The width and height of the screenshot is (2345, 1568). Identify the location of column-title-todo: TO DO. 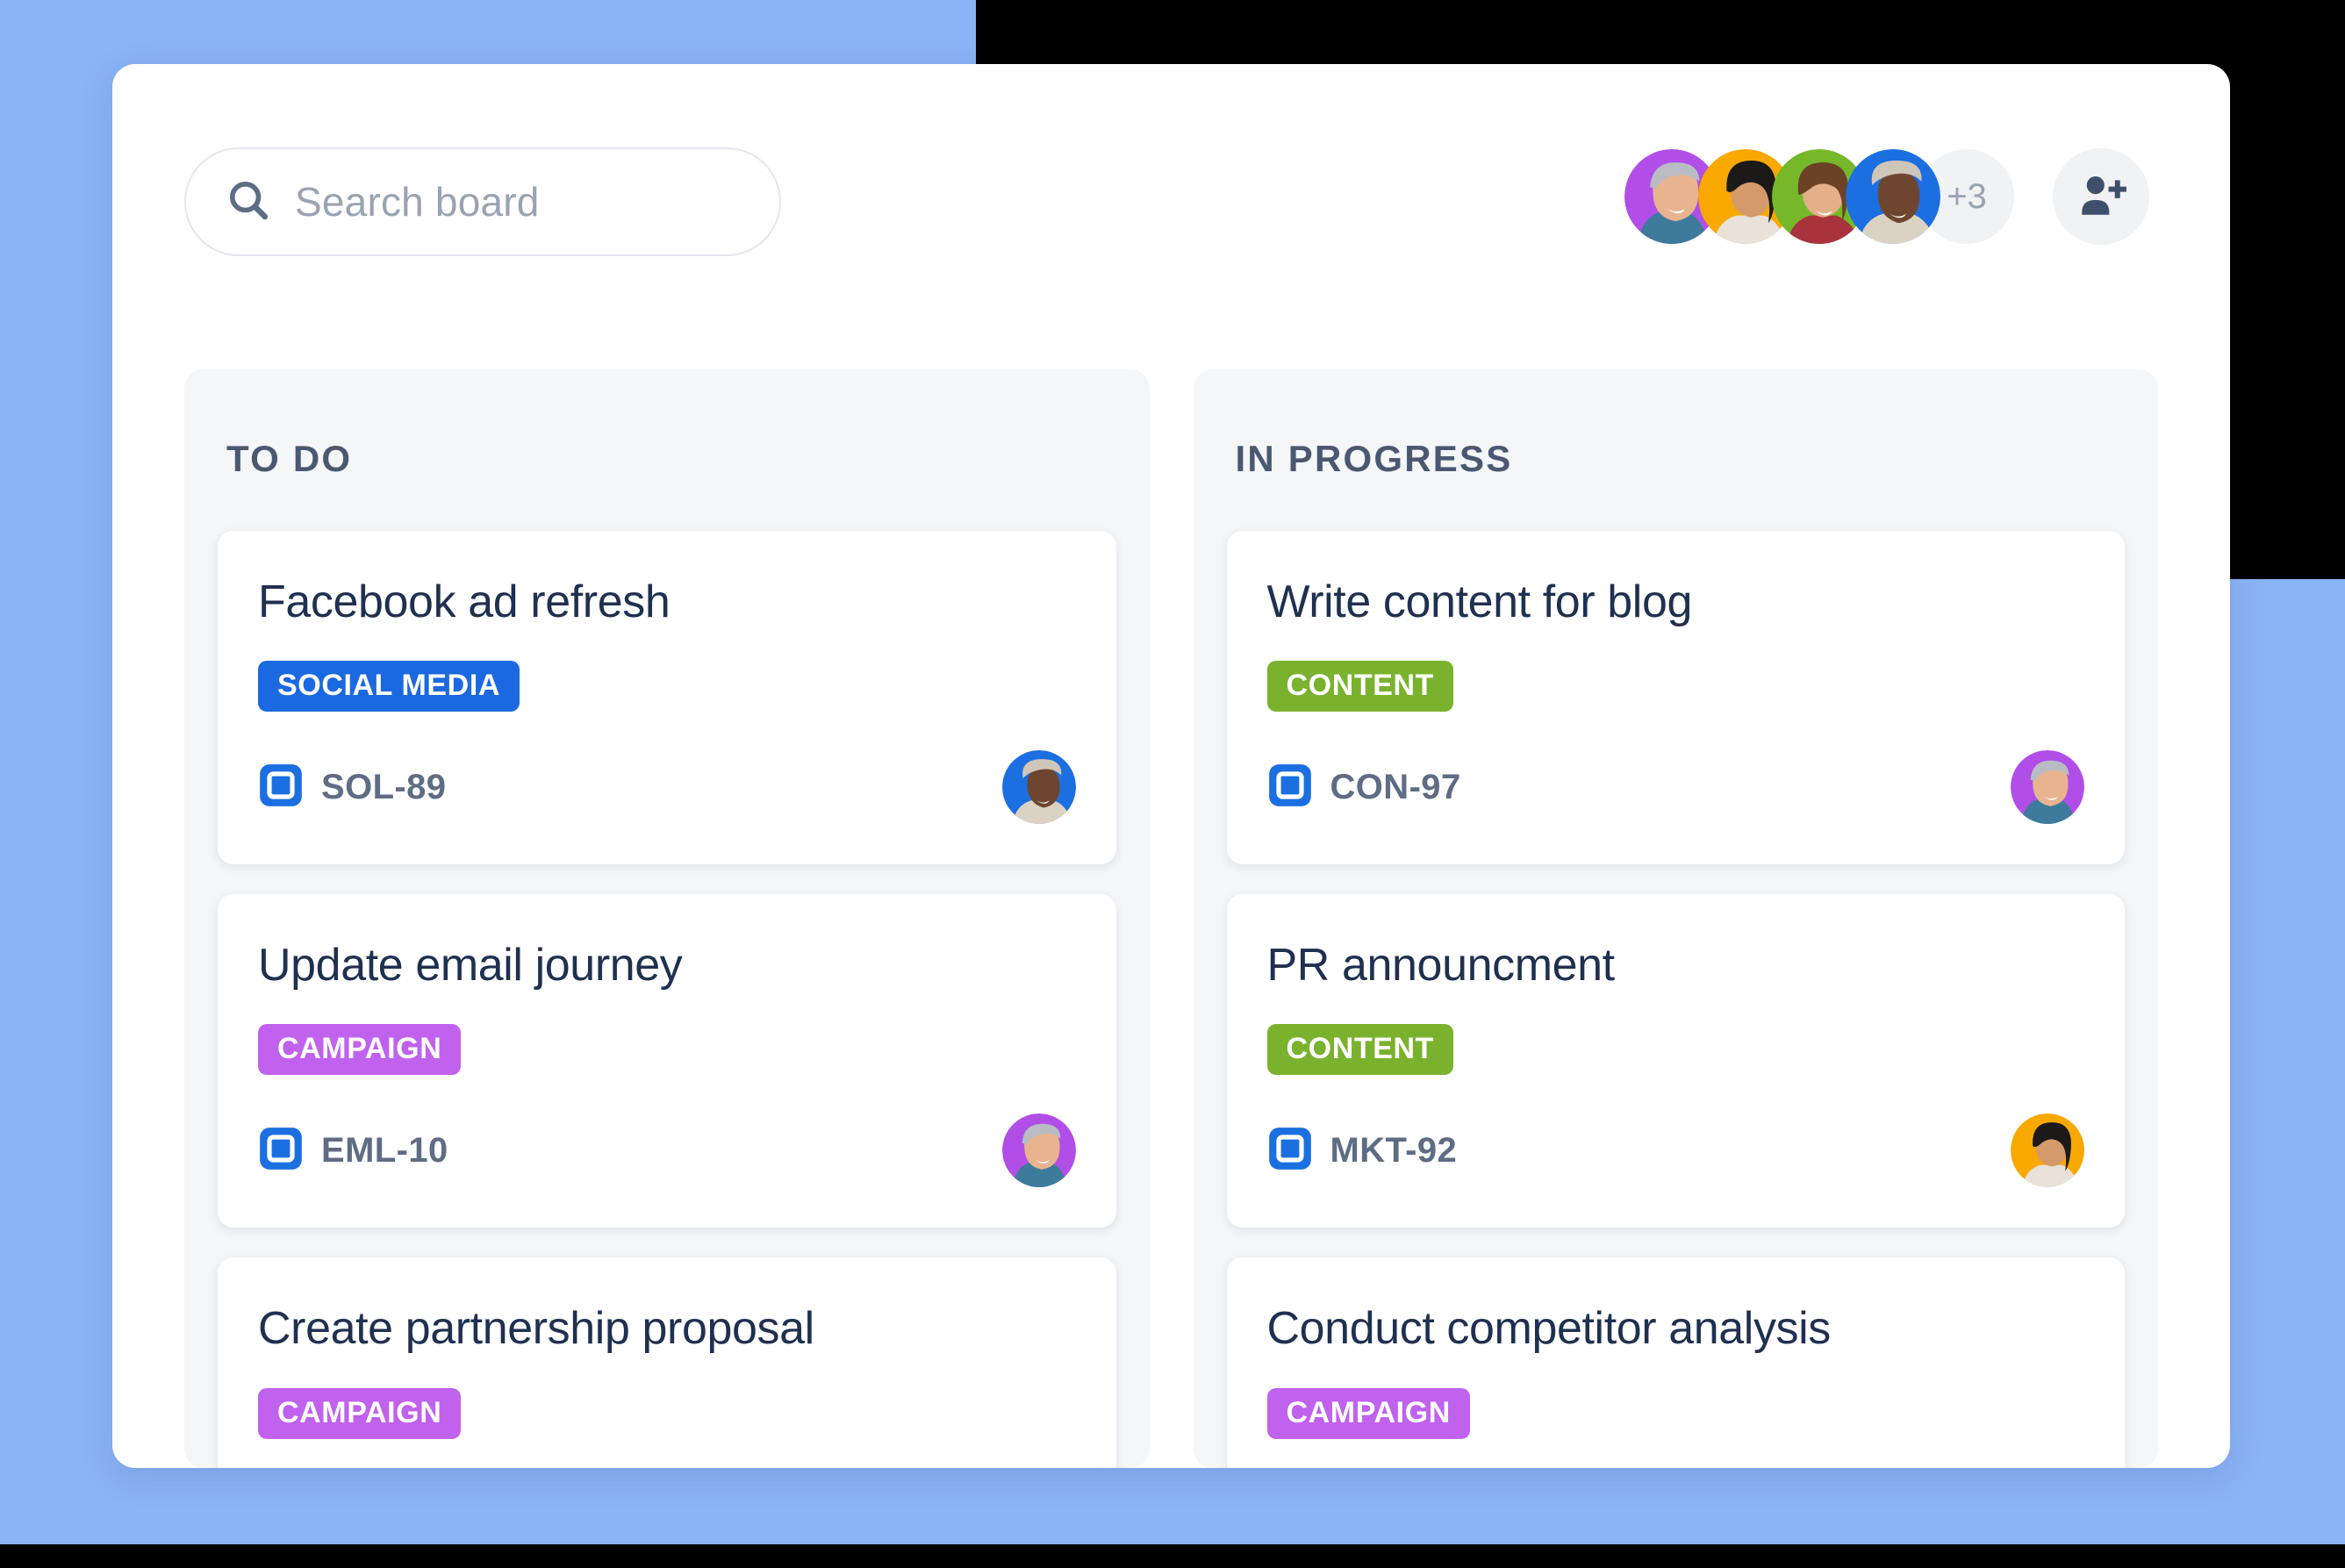
(289, 458).